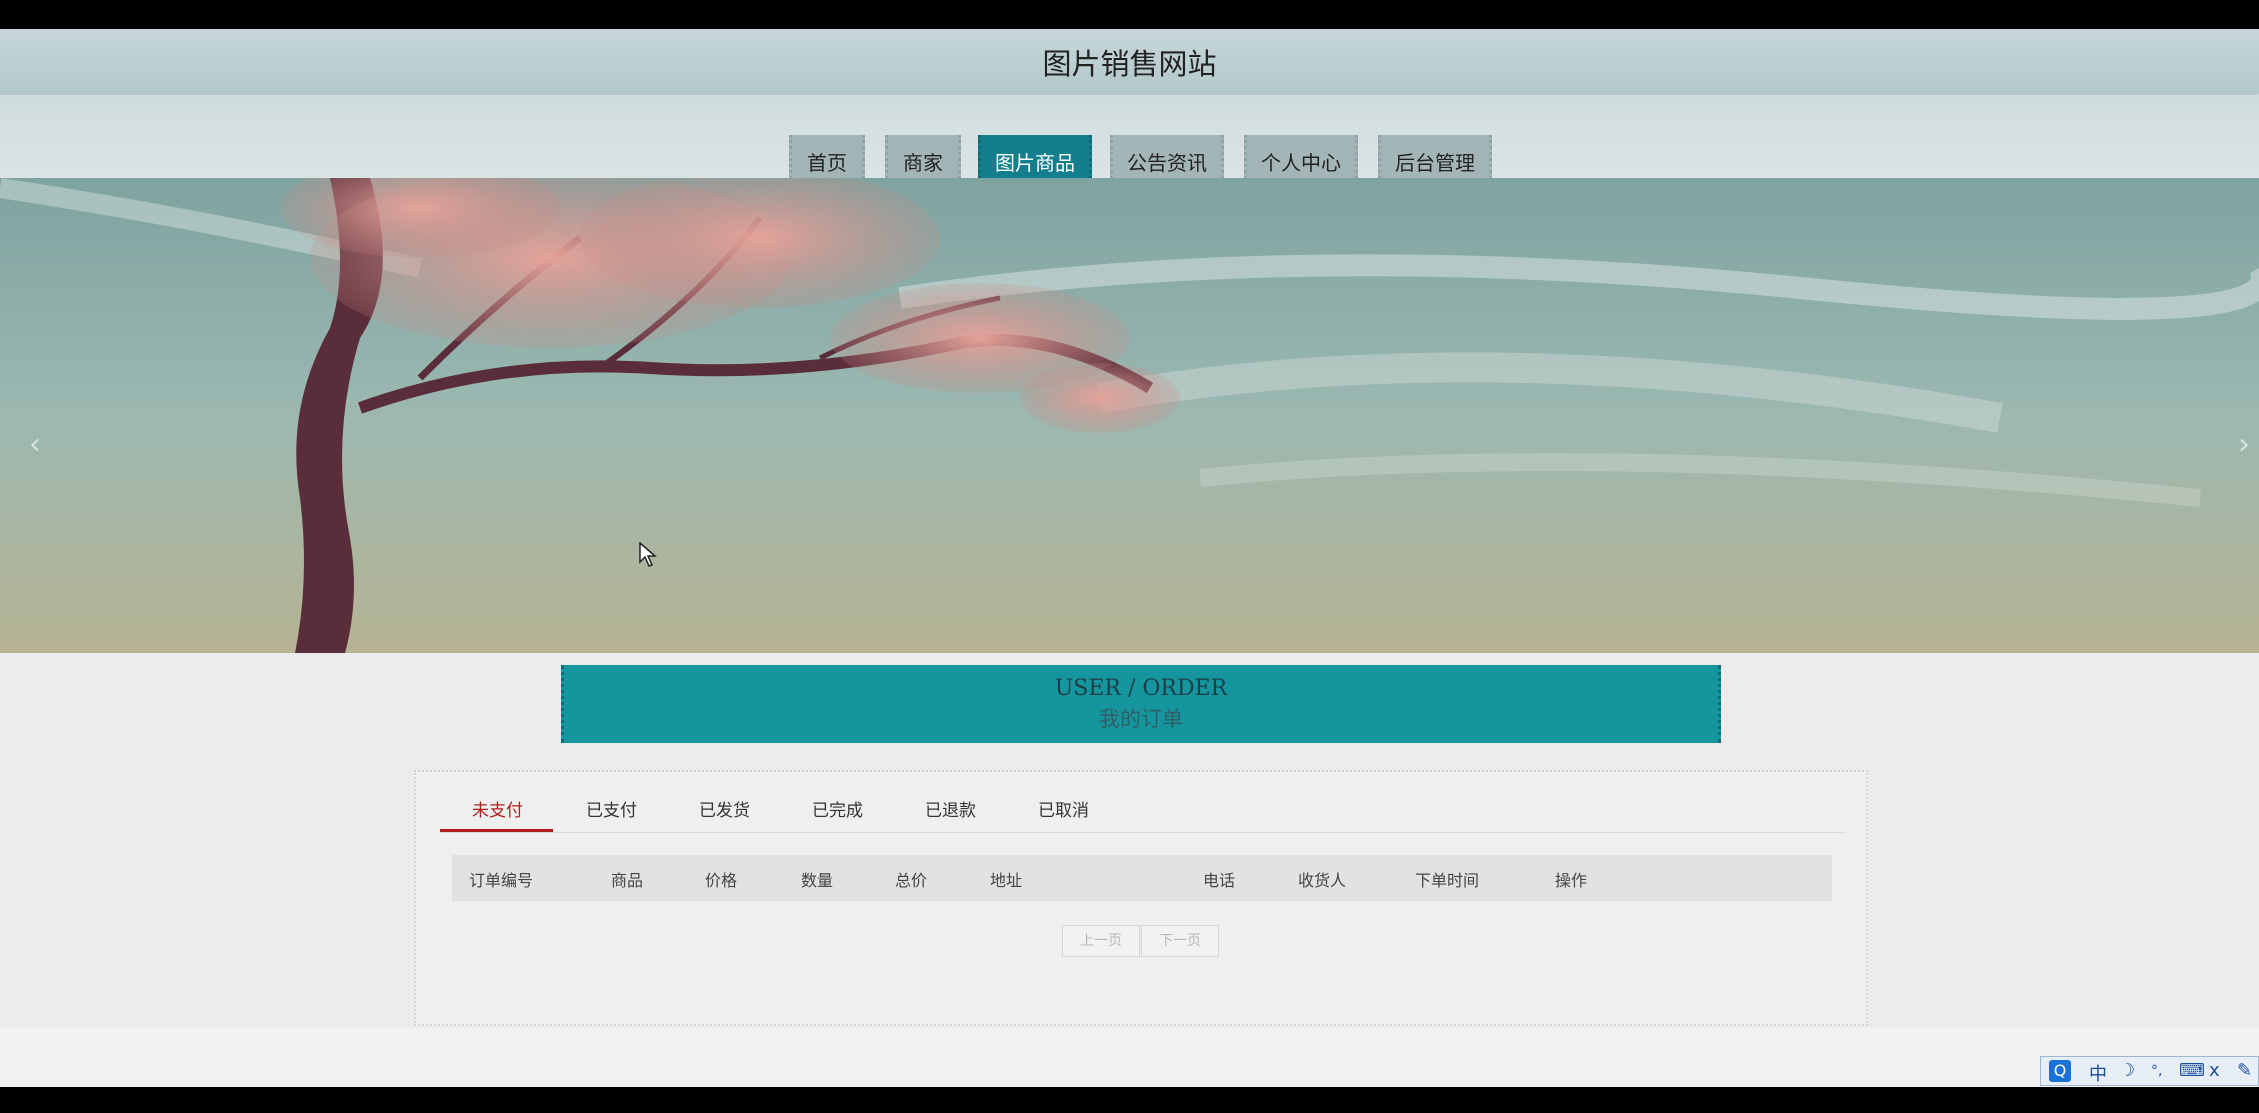  Describe the element at coordinates (2098, 1073) in the screenshot. I see `ime-chinese-mode-icon: 中` at that location.